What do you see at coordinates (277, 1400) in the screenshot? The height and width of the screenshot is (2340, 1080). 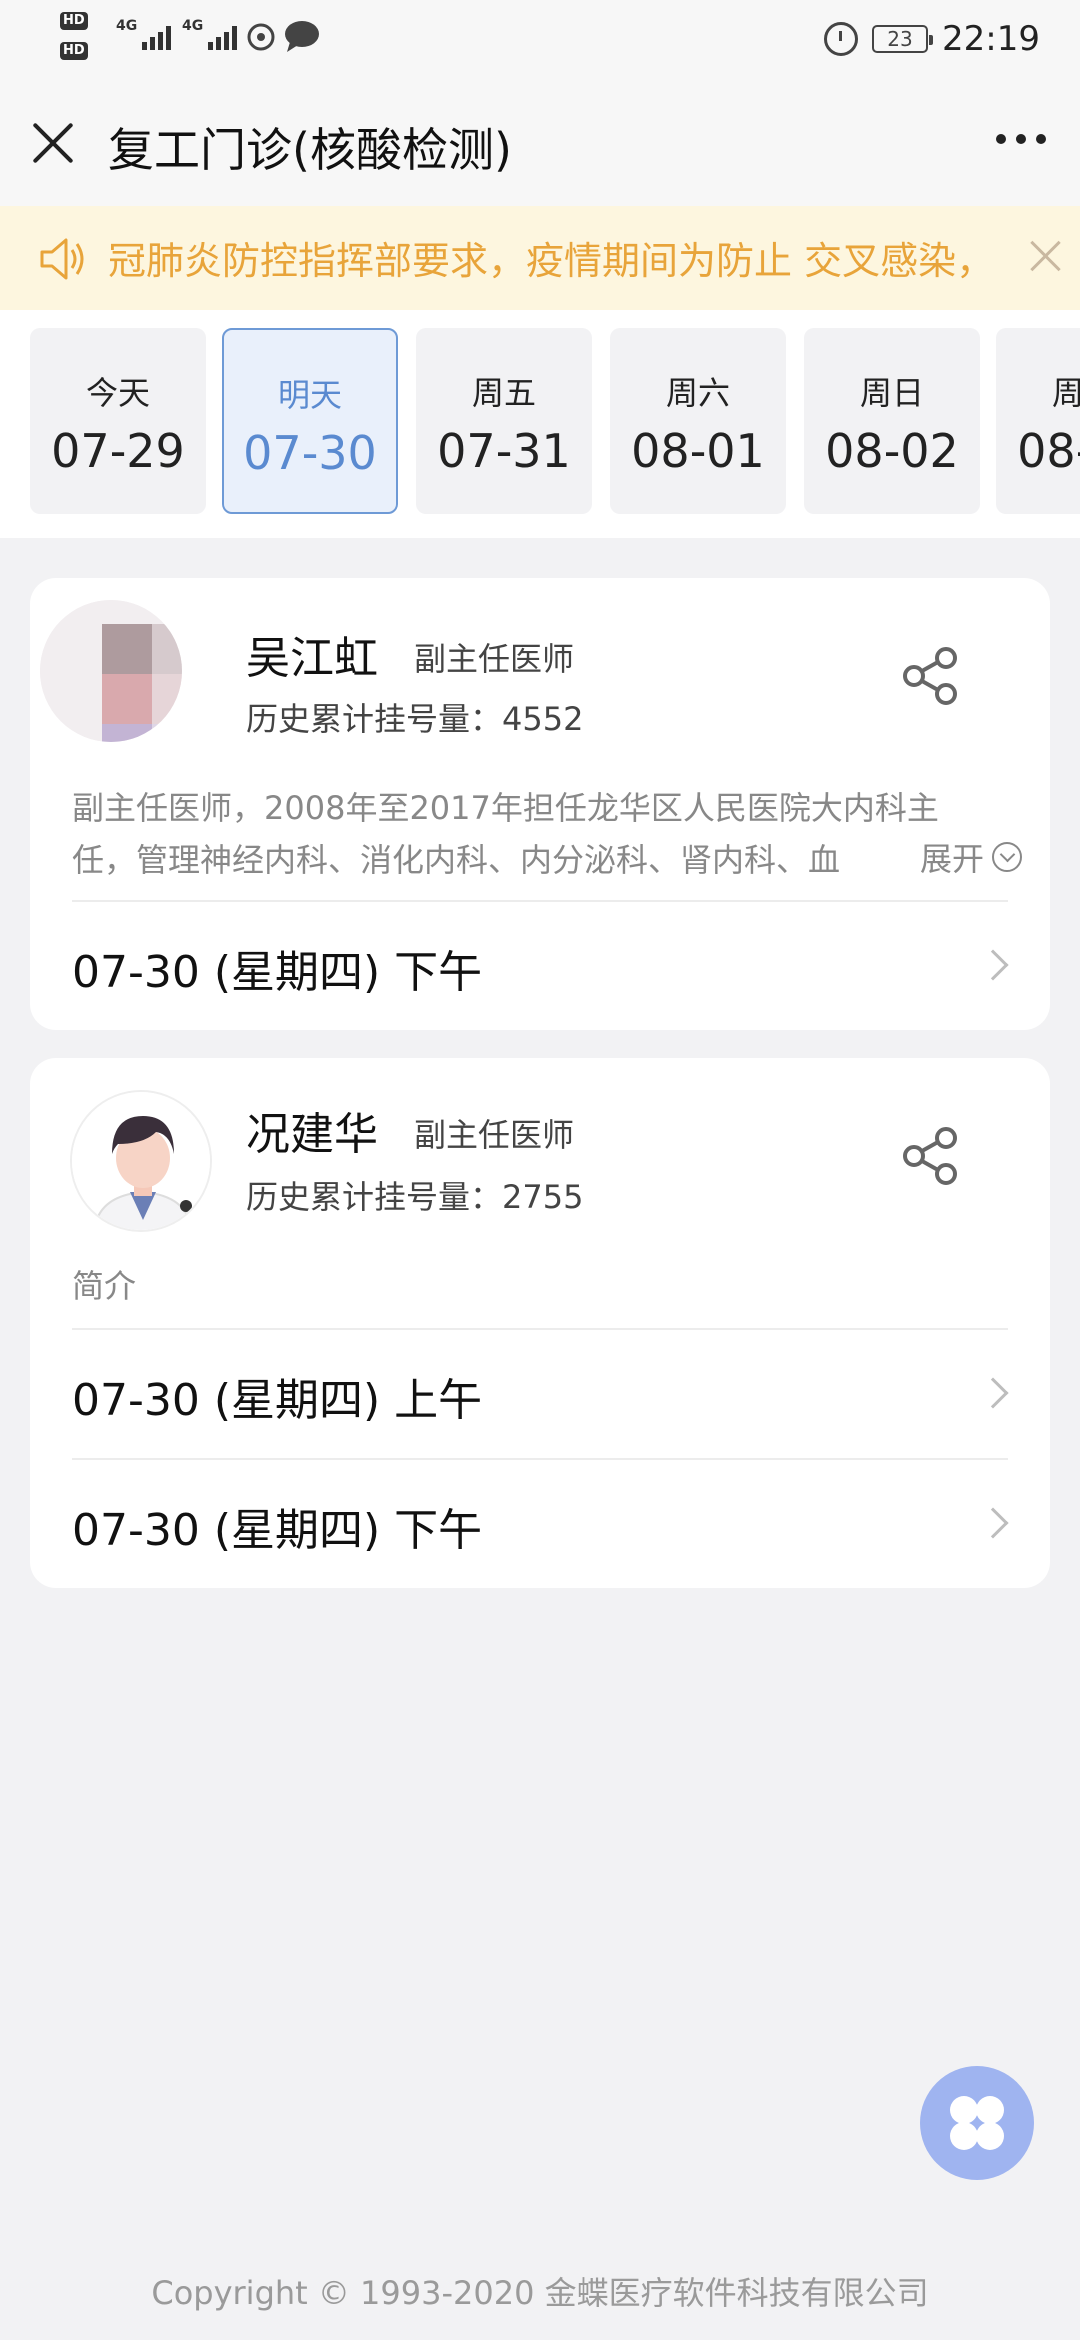 I see `slot-label: 07-30 (星期四) 上午` at bounding box center [277, 1400].